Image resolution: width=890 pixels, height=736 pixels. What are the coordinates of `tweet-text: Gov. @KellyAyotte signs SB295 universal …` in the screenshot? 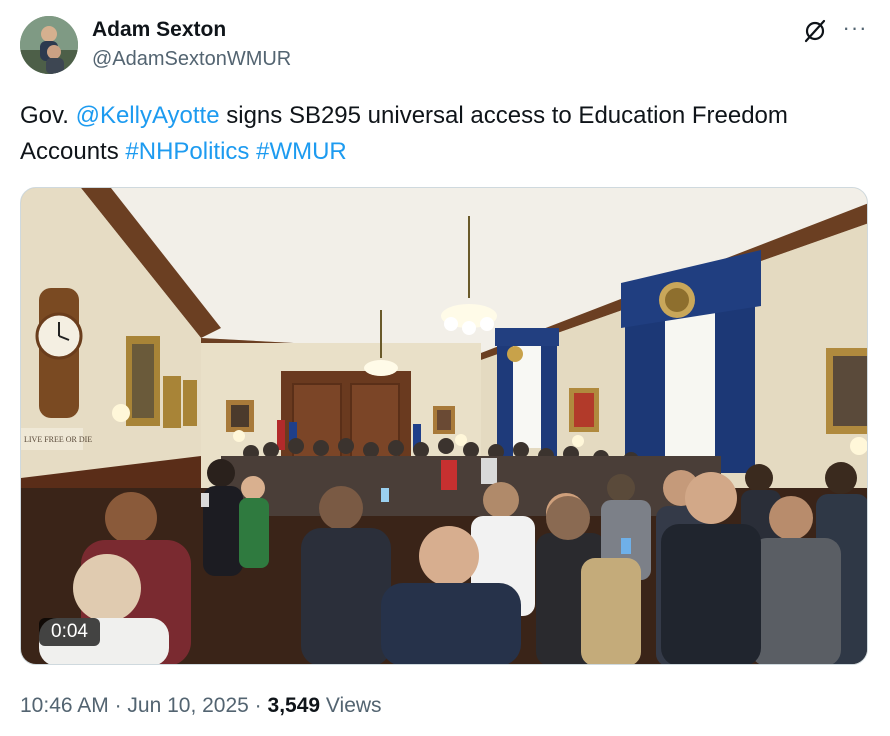 It's located at (445, 134).